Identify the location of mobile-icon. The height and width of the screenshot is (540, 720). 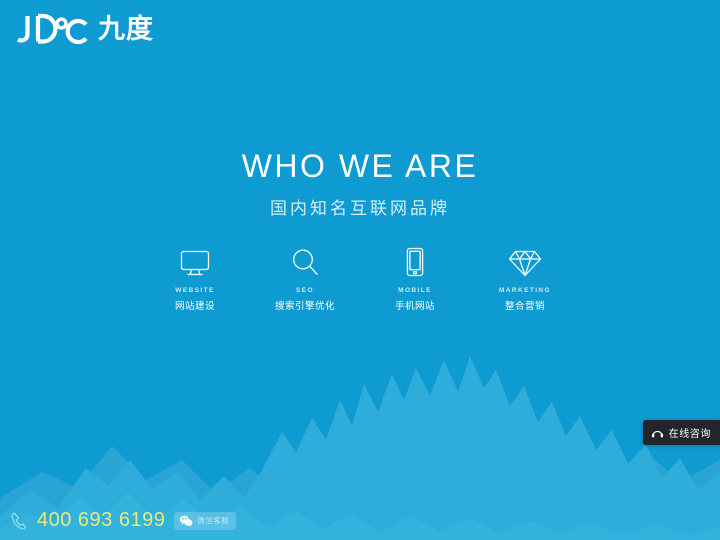
(415, 260).